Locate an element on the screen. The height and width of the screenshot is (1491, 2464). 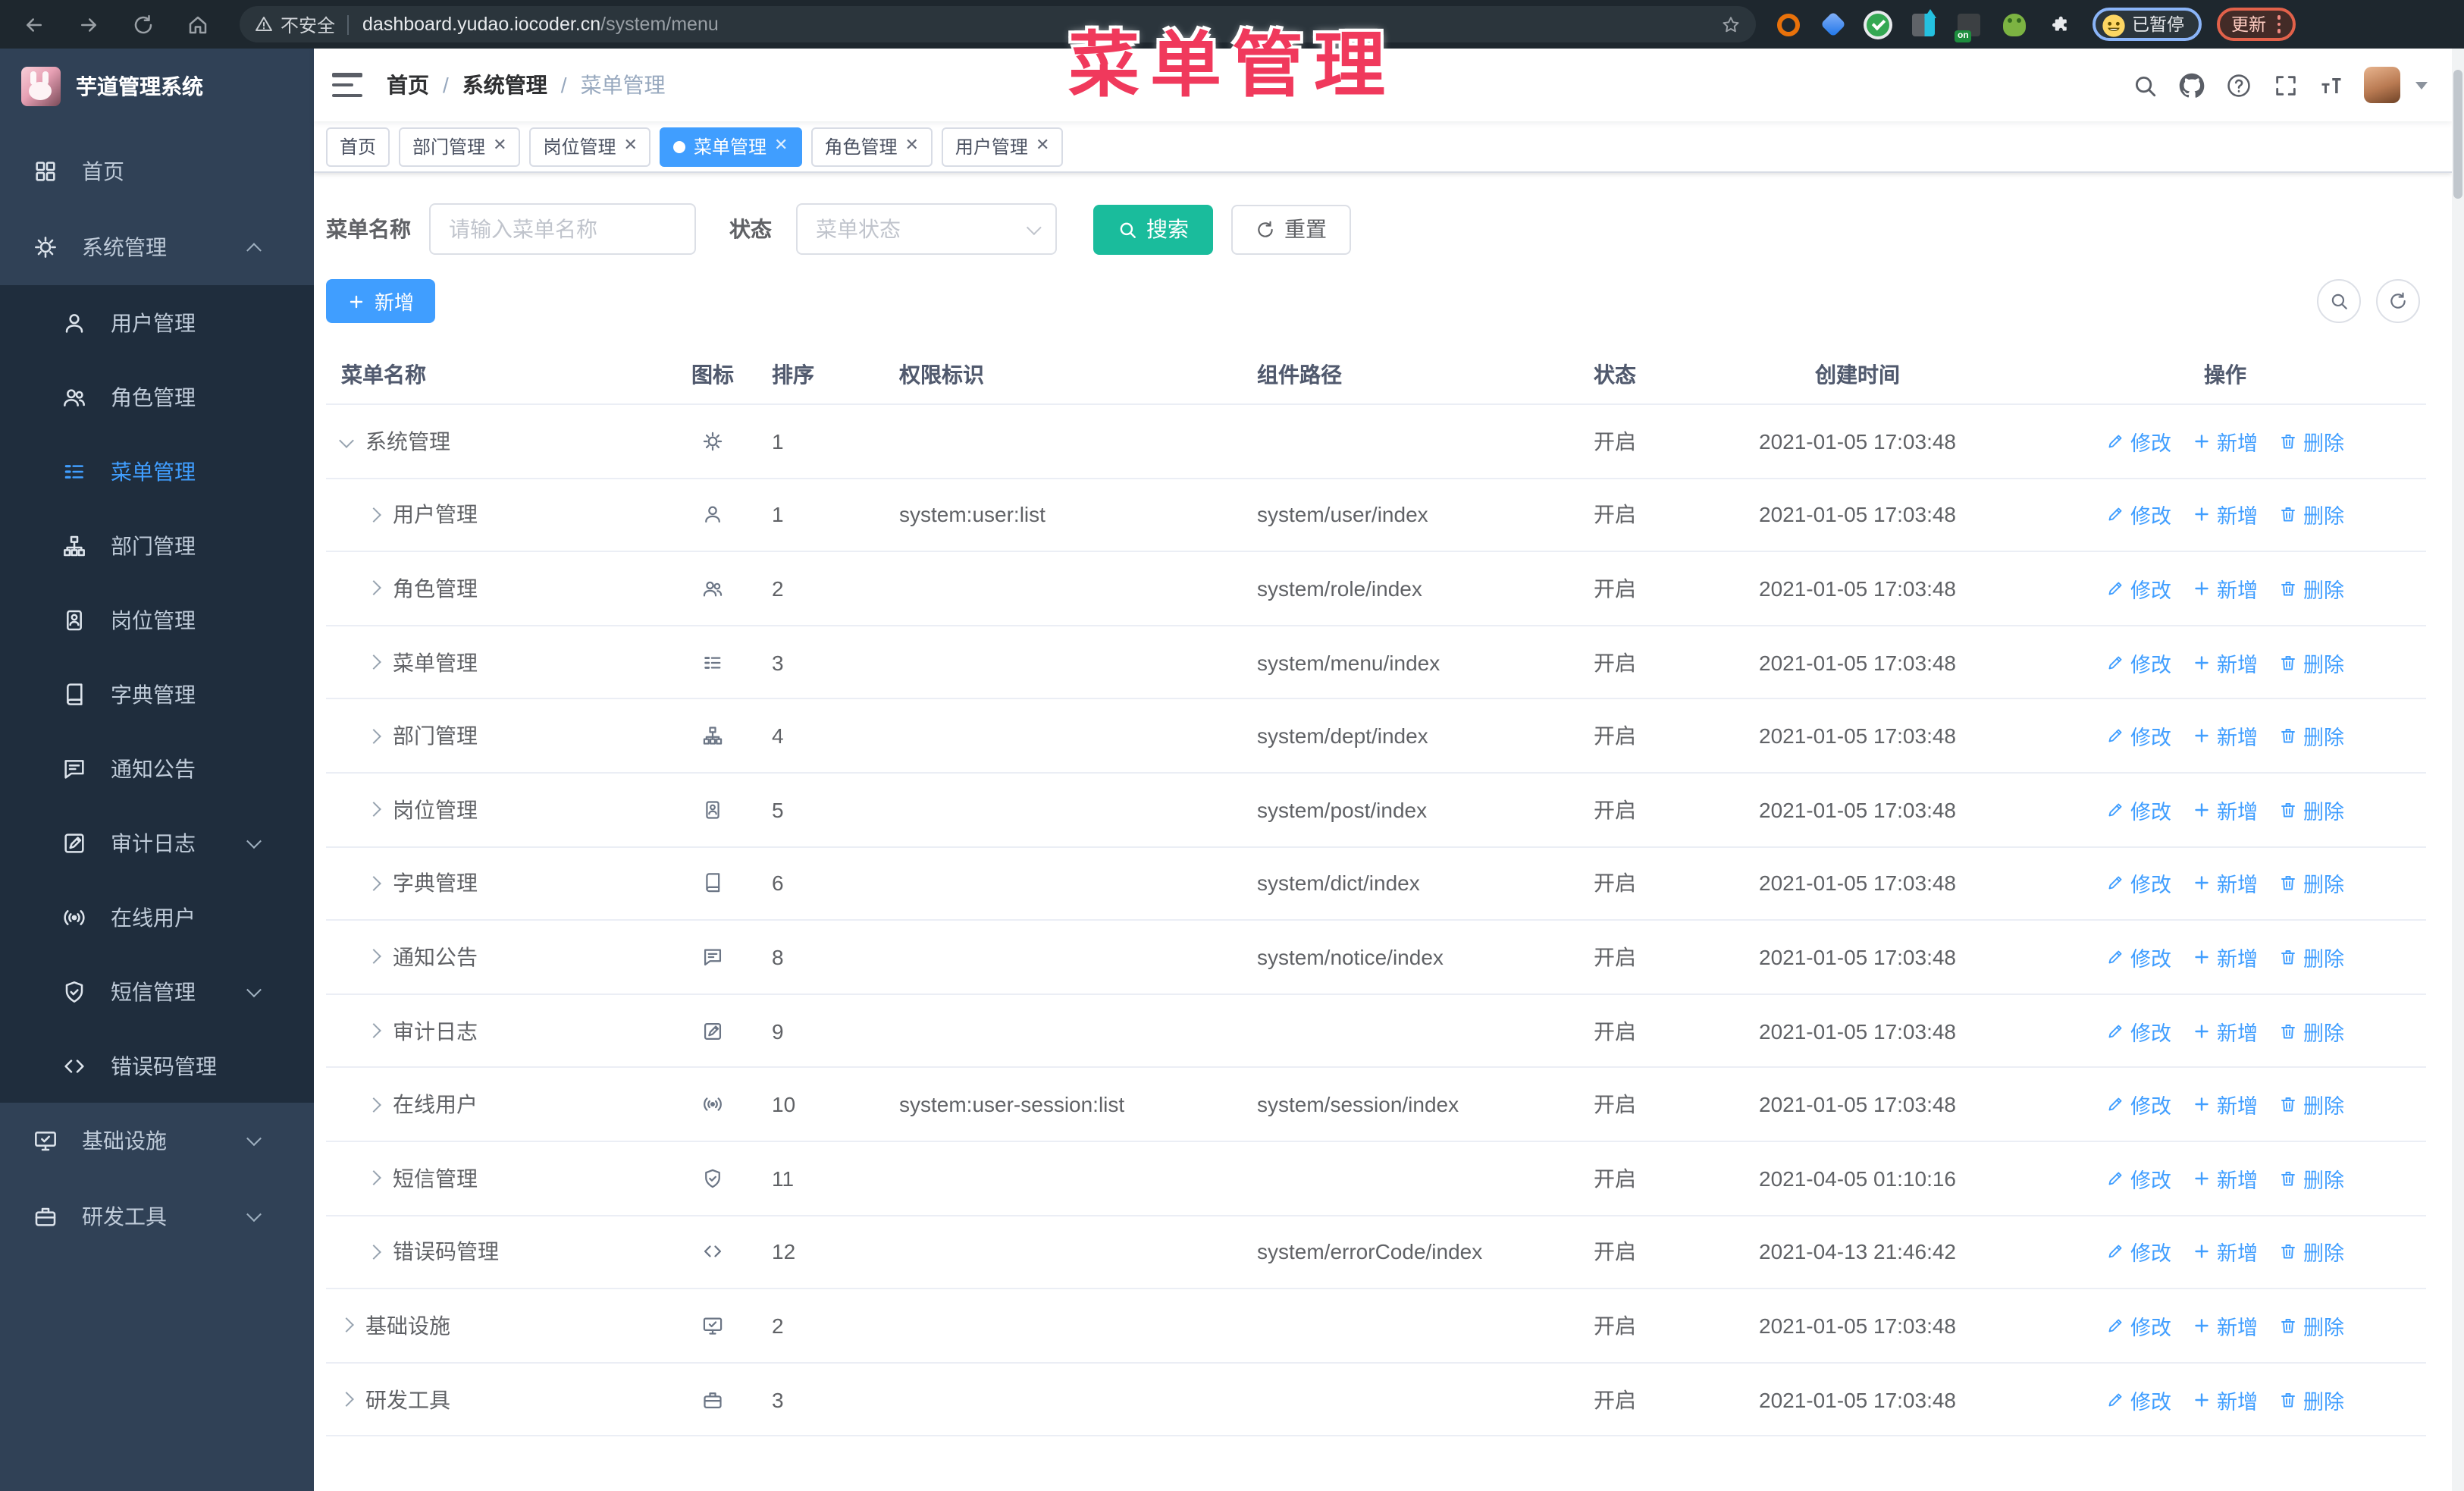
sidebar-item-首页: 首页 is located at coordinates (157, 171).